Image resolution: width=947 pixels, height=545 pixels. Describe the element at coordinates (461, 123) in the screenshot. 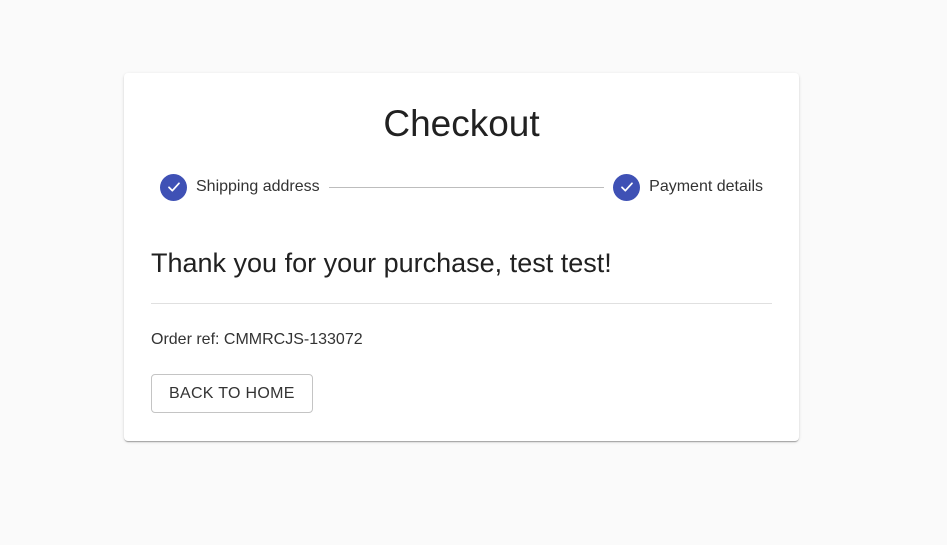

I see `page-title: Checkout` at that location.